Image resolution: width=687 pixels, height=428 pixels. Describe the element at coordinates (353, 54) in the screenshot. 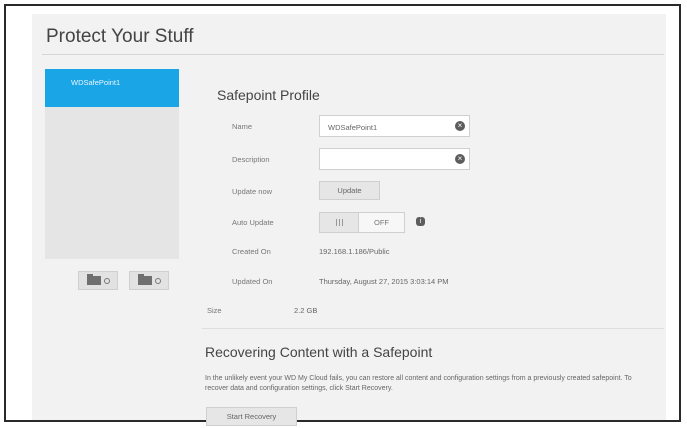

I see `title-divider` at that location.